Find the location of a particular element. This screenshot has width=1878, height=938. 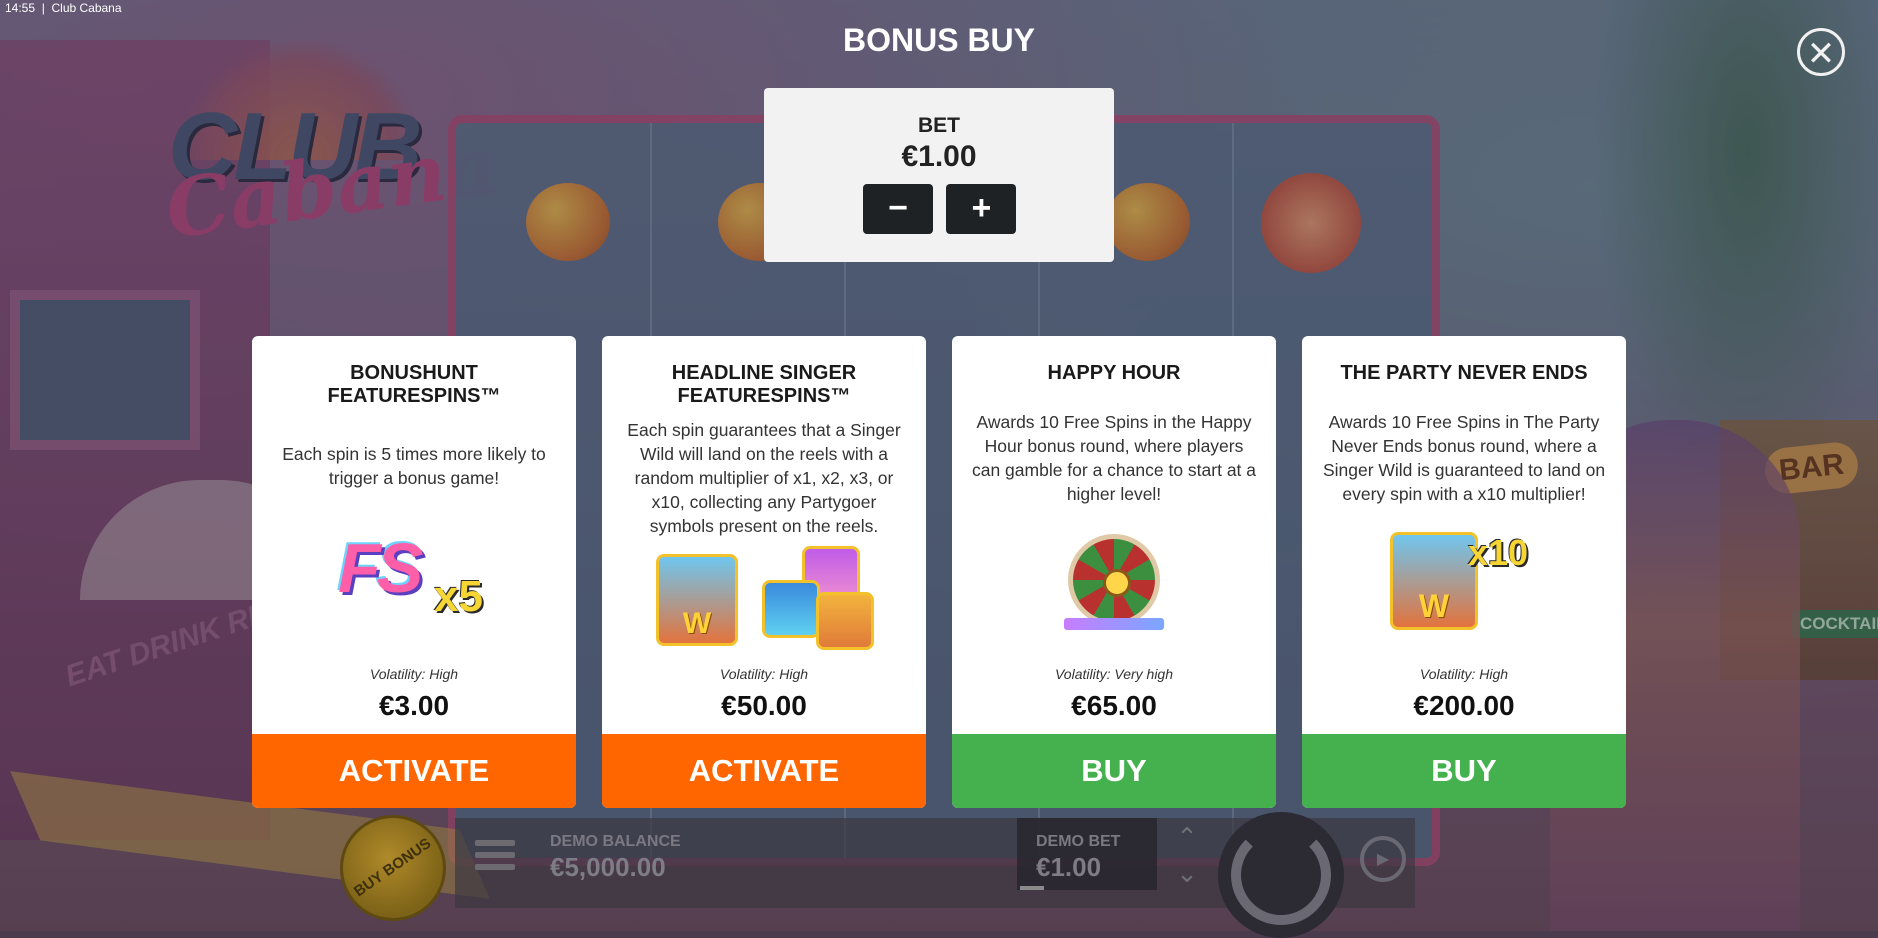

close-button: ✕ is located at coordinates (1821, 52).